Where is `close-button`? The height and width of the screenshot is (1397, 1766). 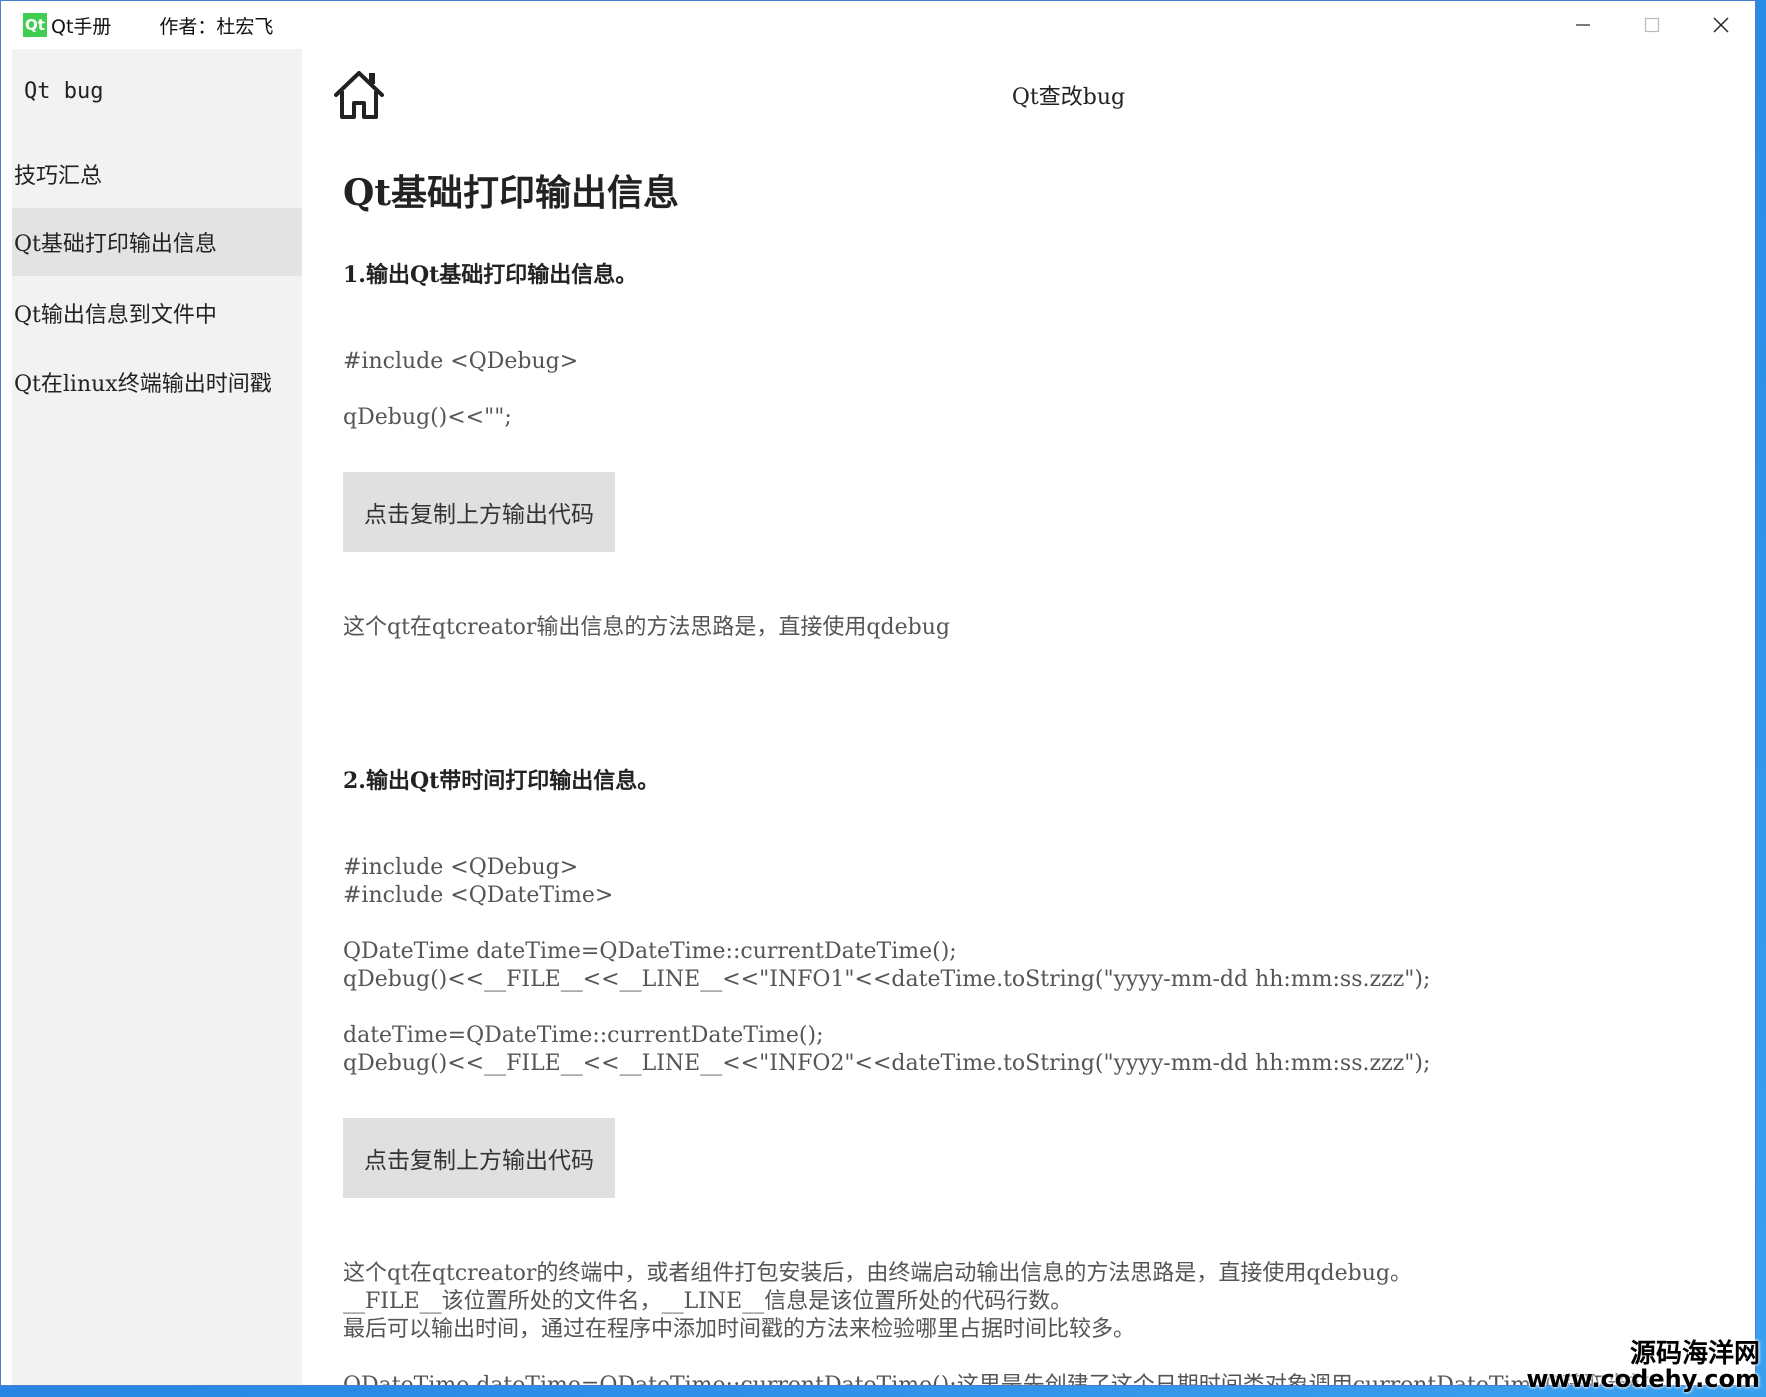
close-button is located at coordinates (1720, 25).